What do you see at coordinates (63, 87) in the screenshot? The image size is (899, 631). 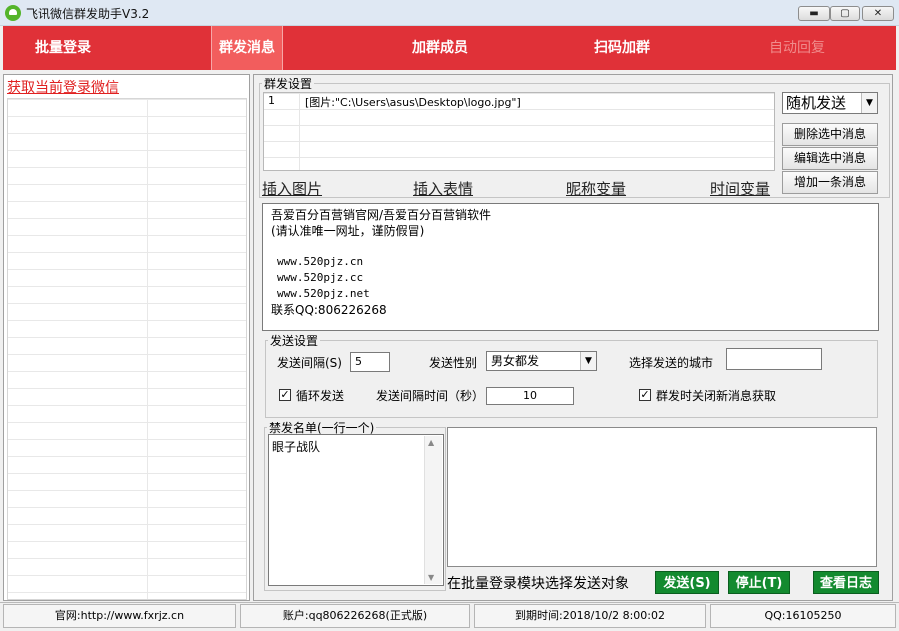 I see `get-logged-in-wechat-link: 获取当前登录微信` at bounding box center [63, 87].